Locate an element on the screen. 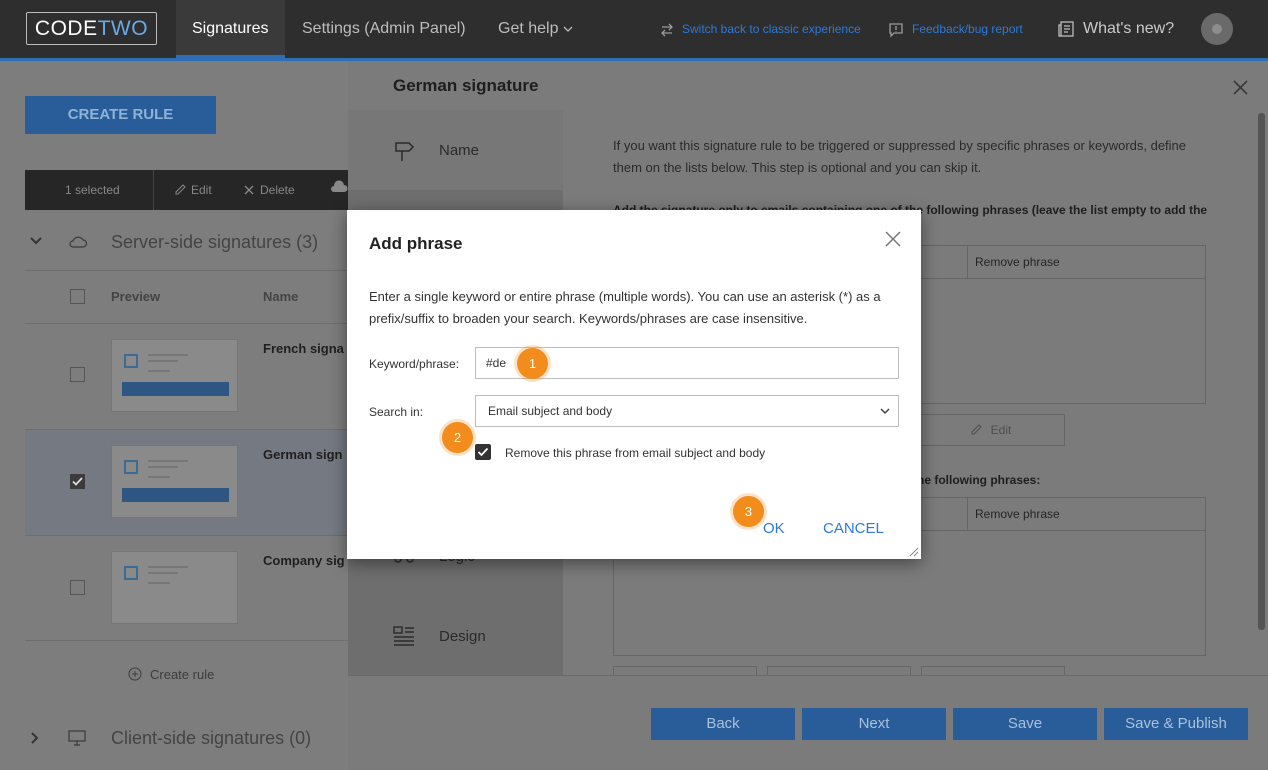  select-all-checkbox is located at coordinates (77, 296).